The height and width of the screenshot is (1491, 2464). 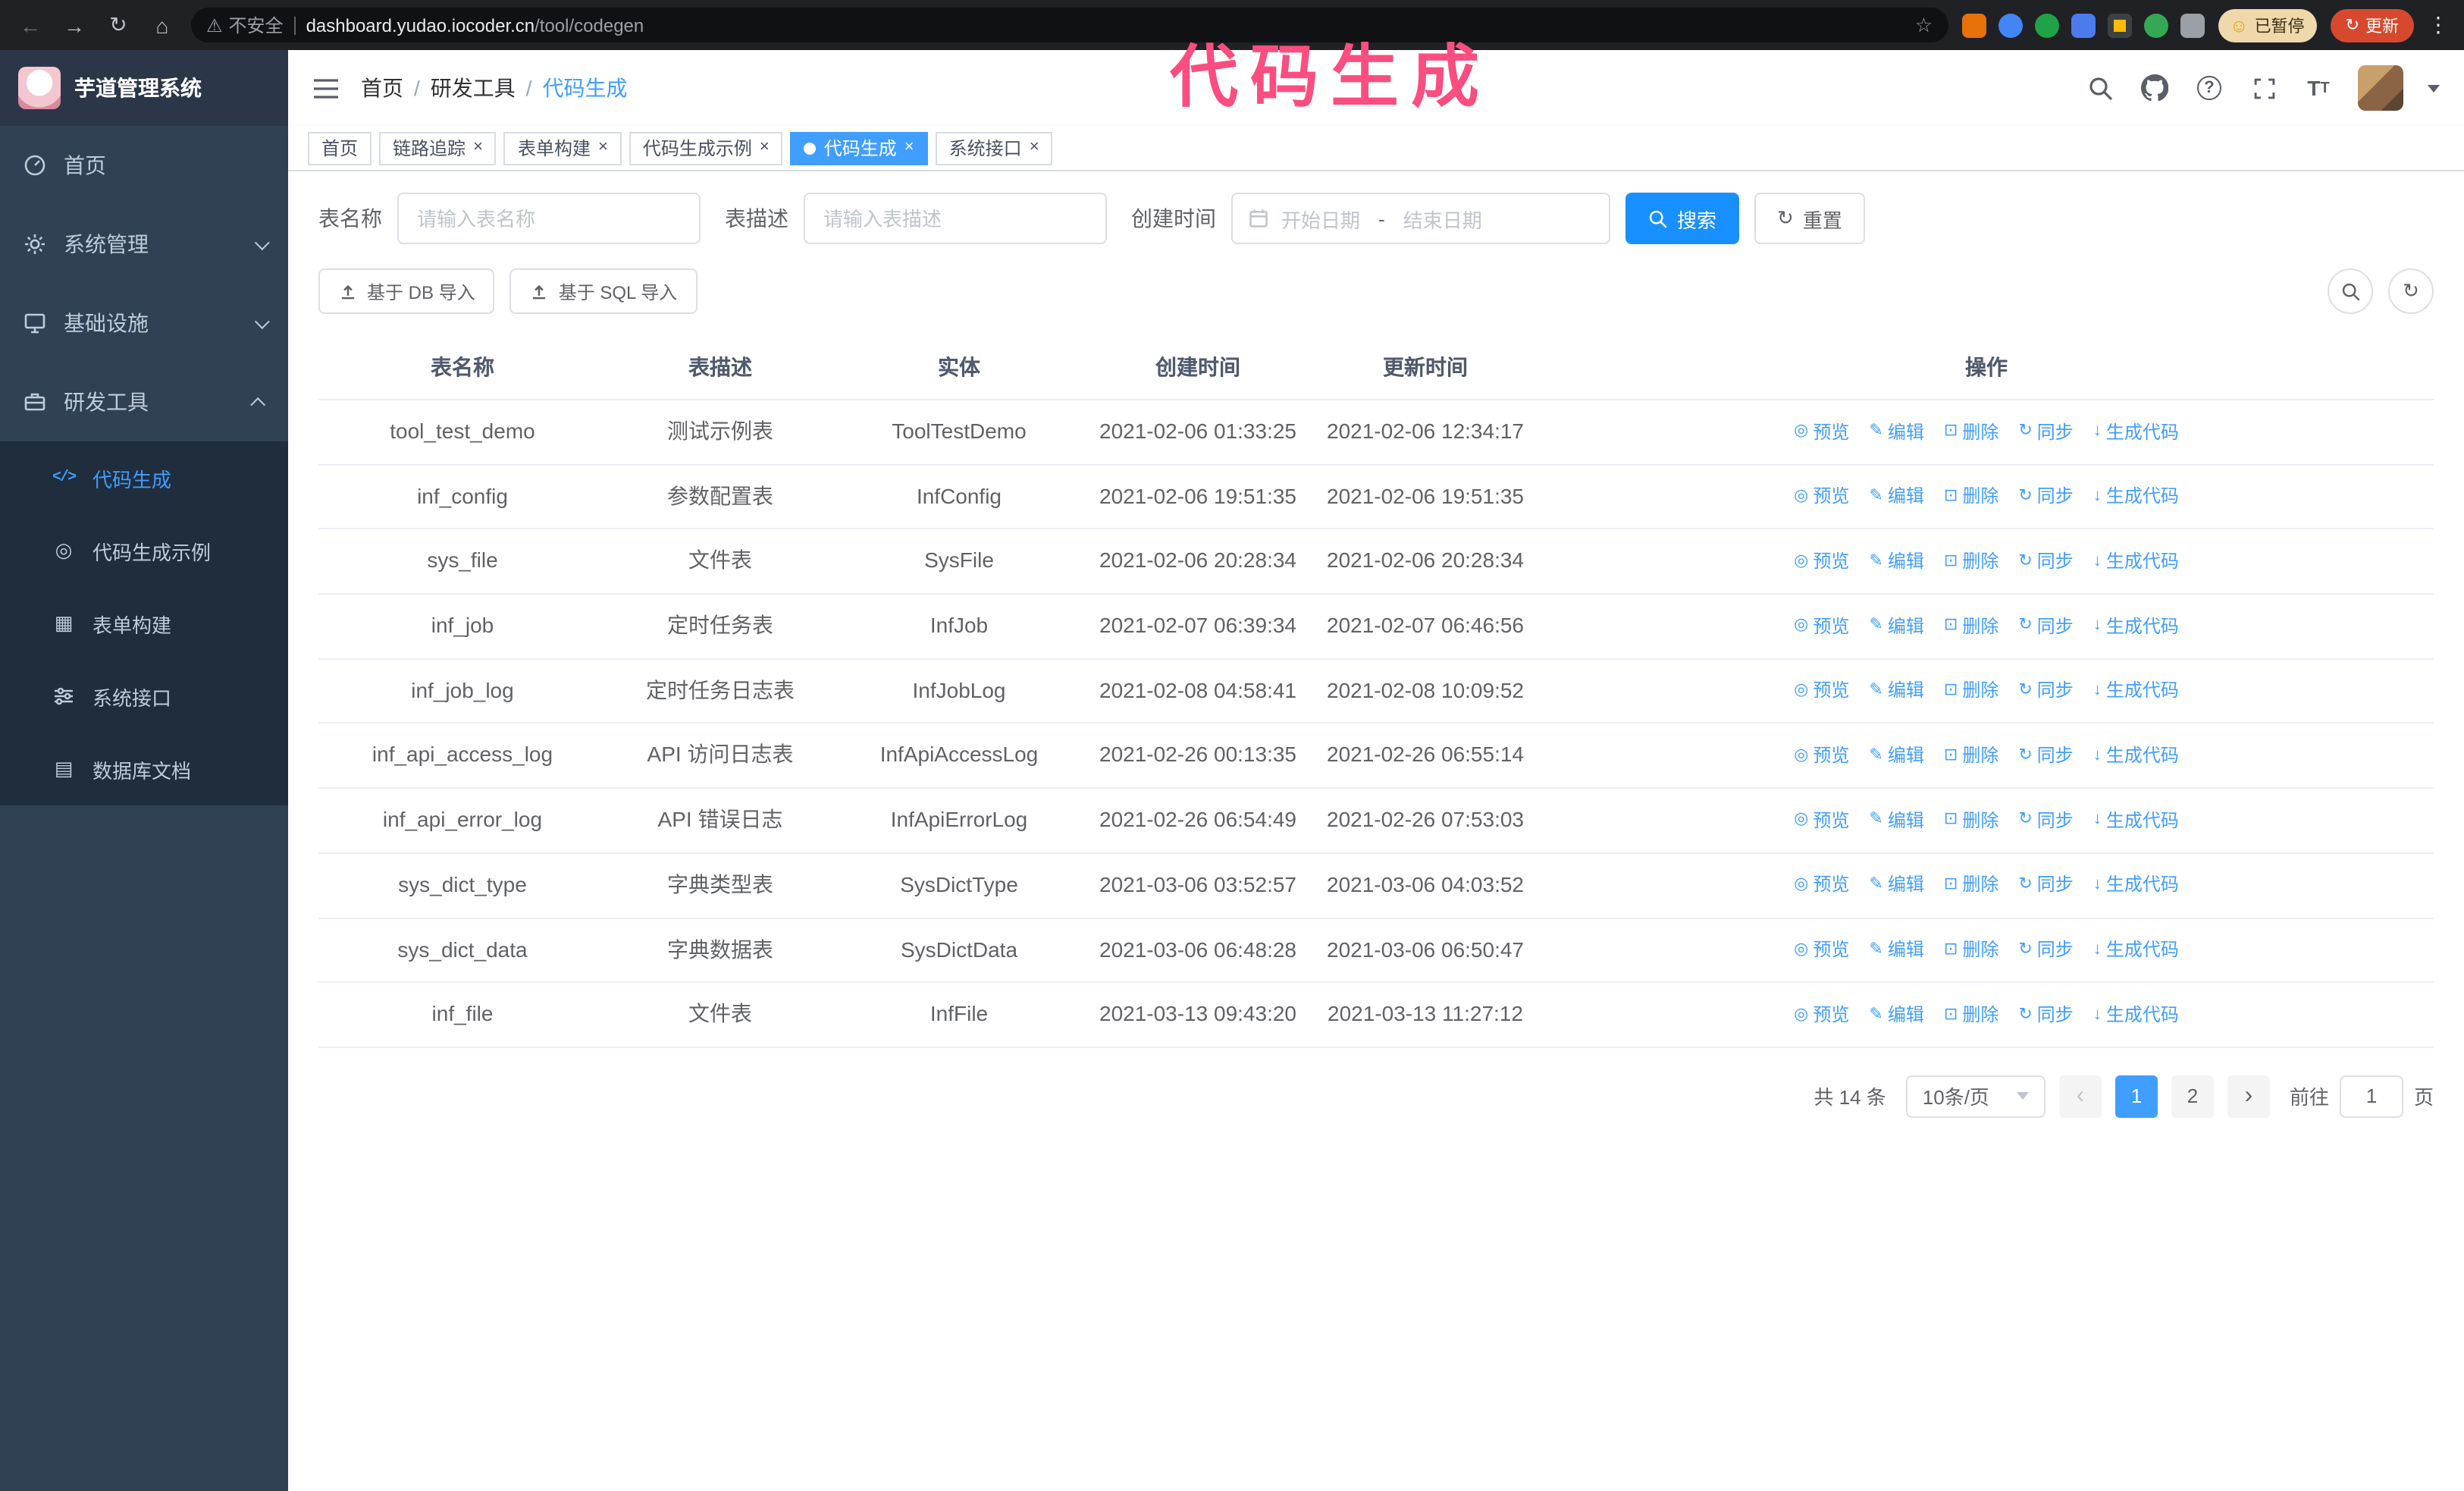 I want to click on search-button: 搜索, so click(x=1682, y=218).